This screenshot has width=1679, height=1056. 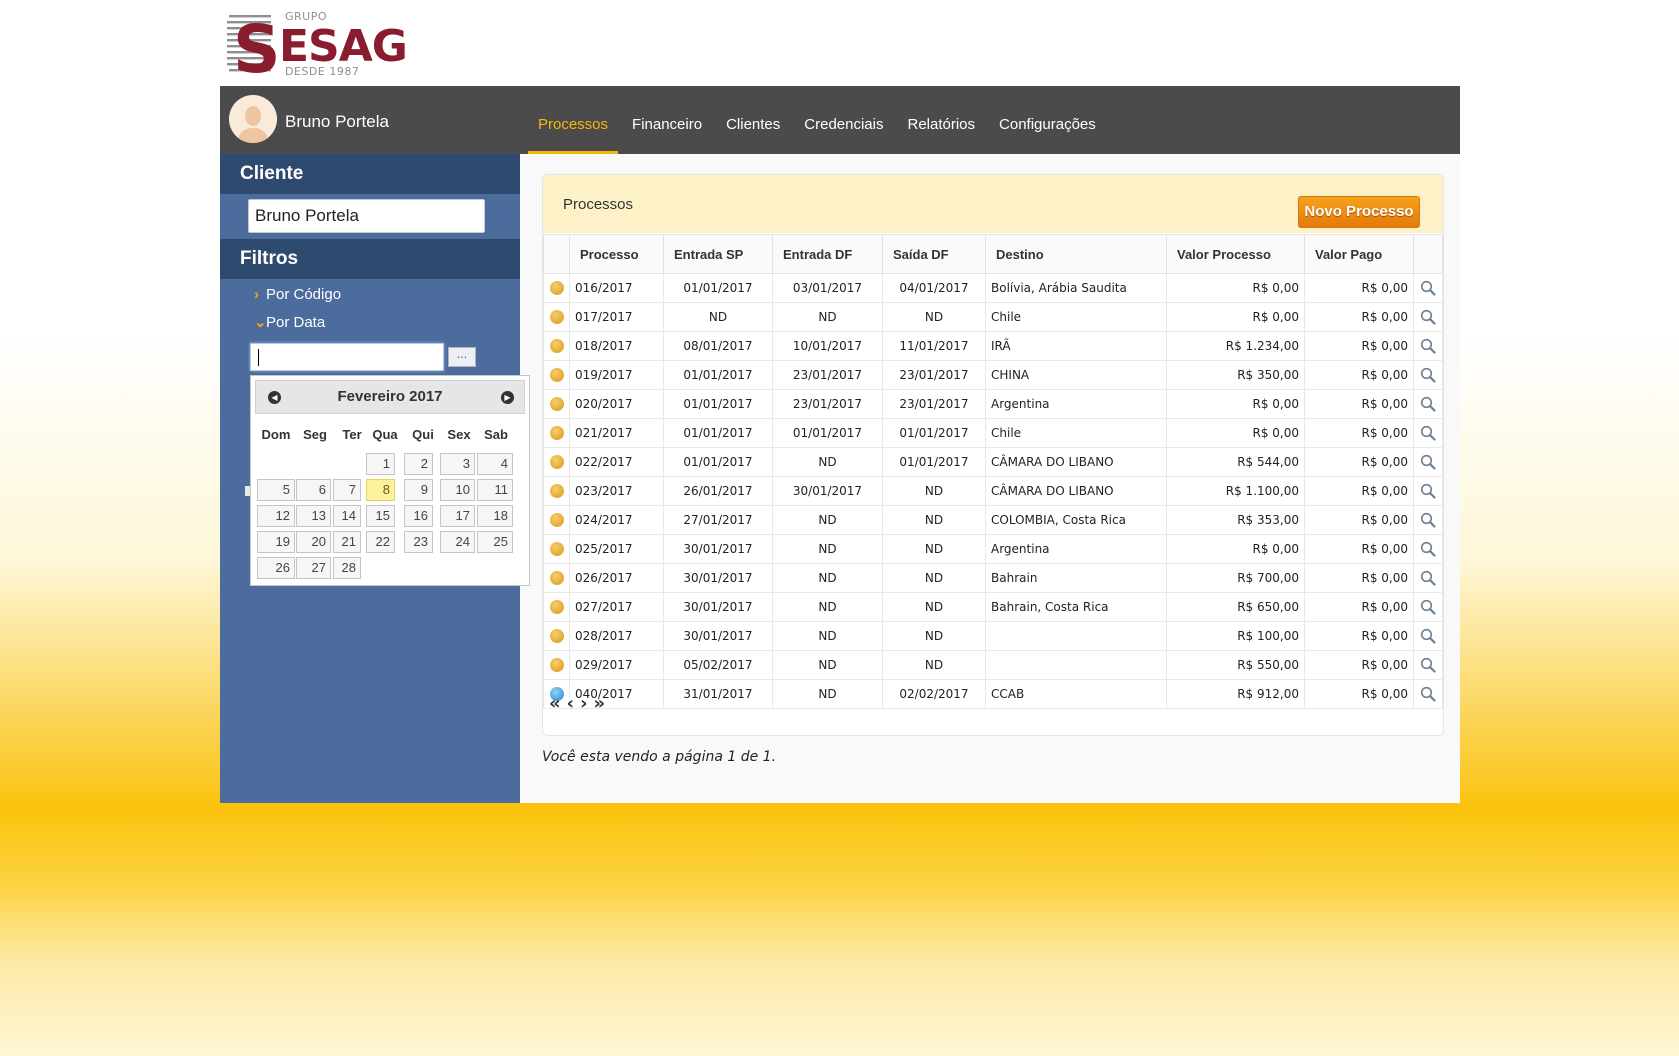 I want to click on col-entrada-df: Entrada DF, so click(x=827, y=254).